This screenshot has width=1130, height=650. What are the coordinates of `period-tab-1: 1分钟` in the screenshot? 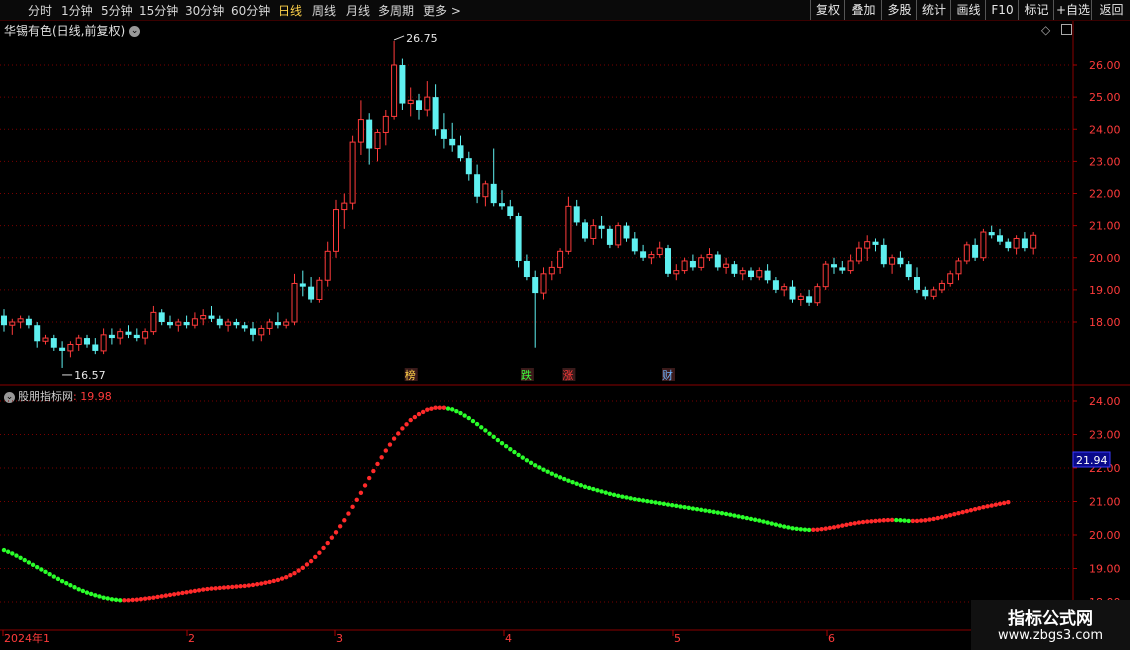 It's located at (77, 10).